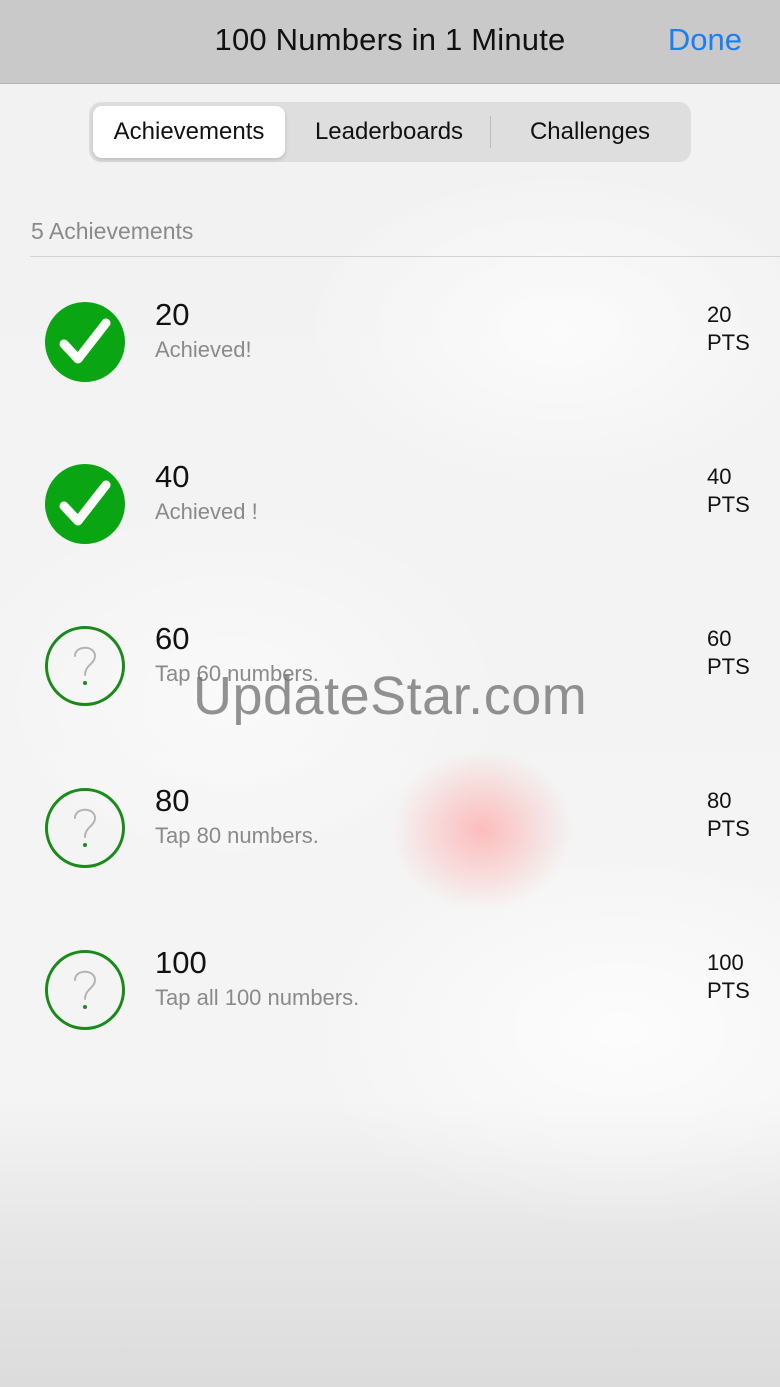  Describe the element at coordinates (705, 40) in the screenshot. I see `done-button: Done` at that location.